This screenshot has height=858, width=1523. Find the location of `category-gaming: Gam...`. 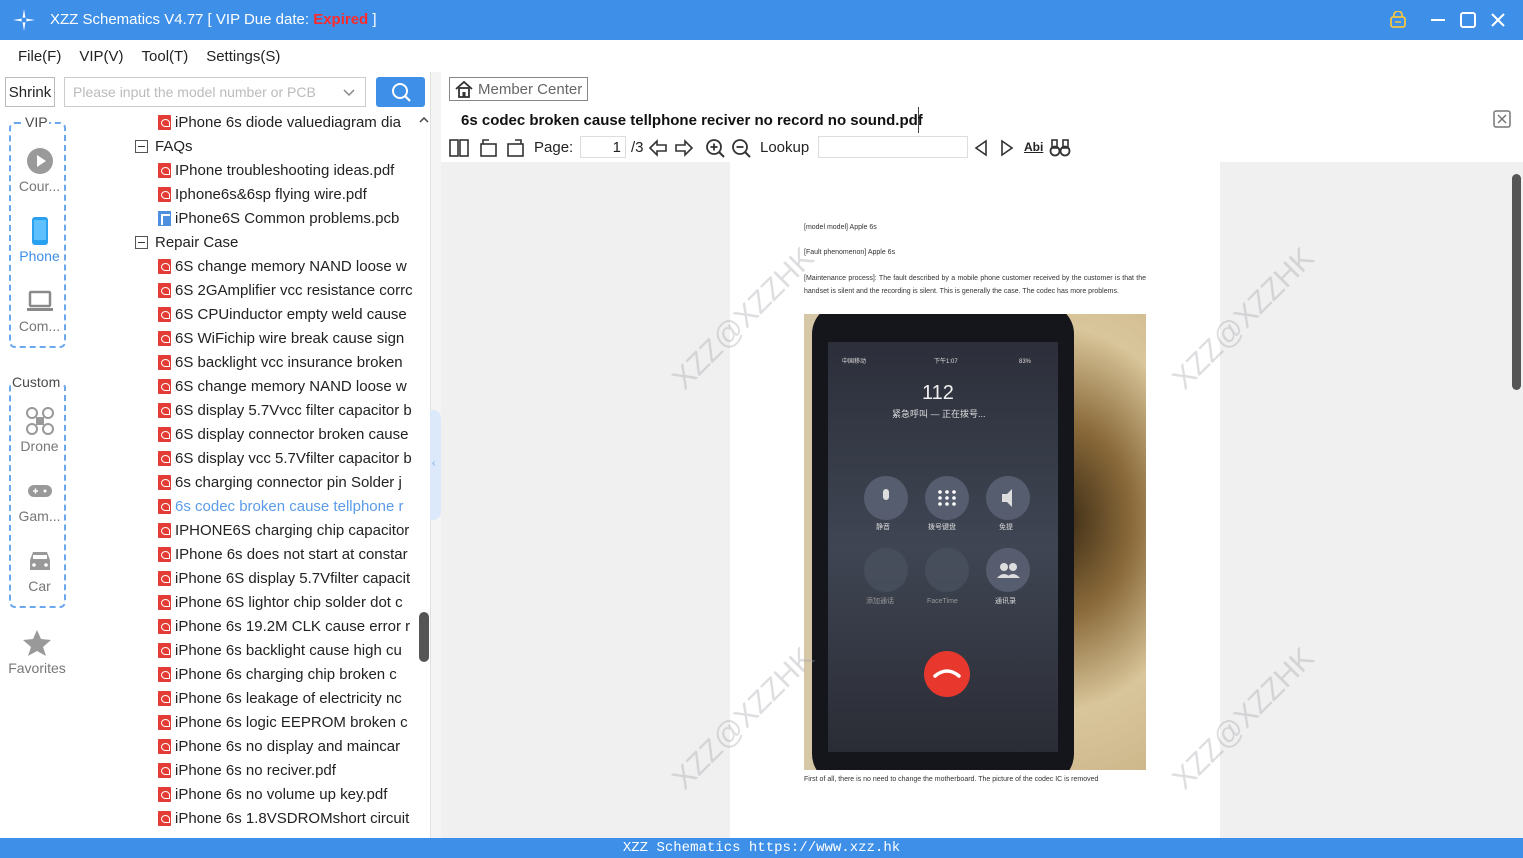

category-gaming: Gam... is located at coordinates (39, 500).